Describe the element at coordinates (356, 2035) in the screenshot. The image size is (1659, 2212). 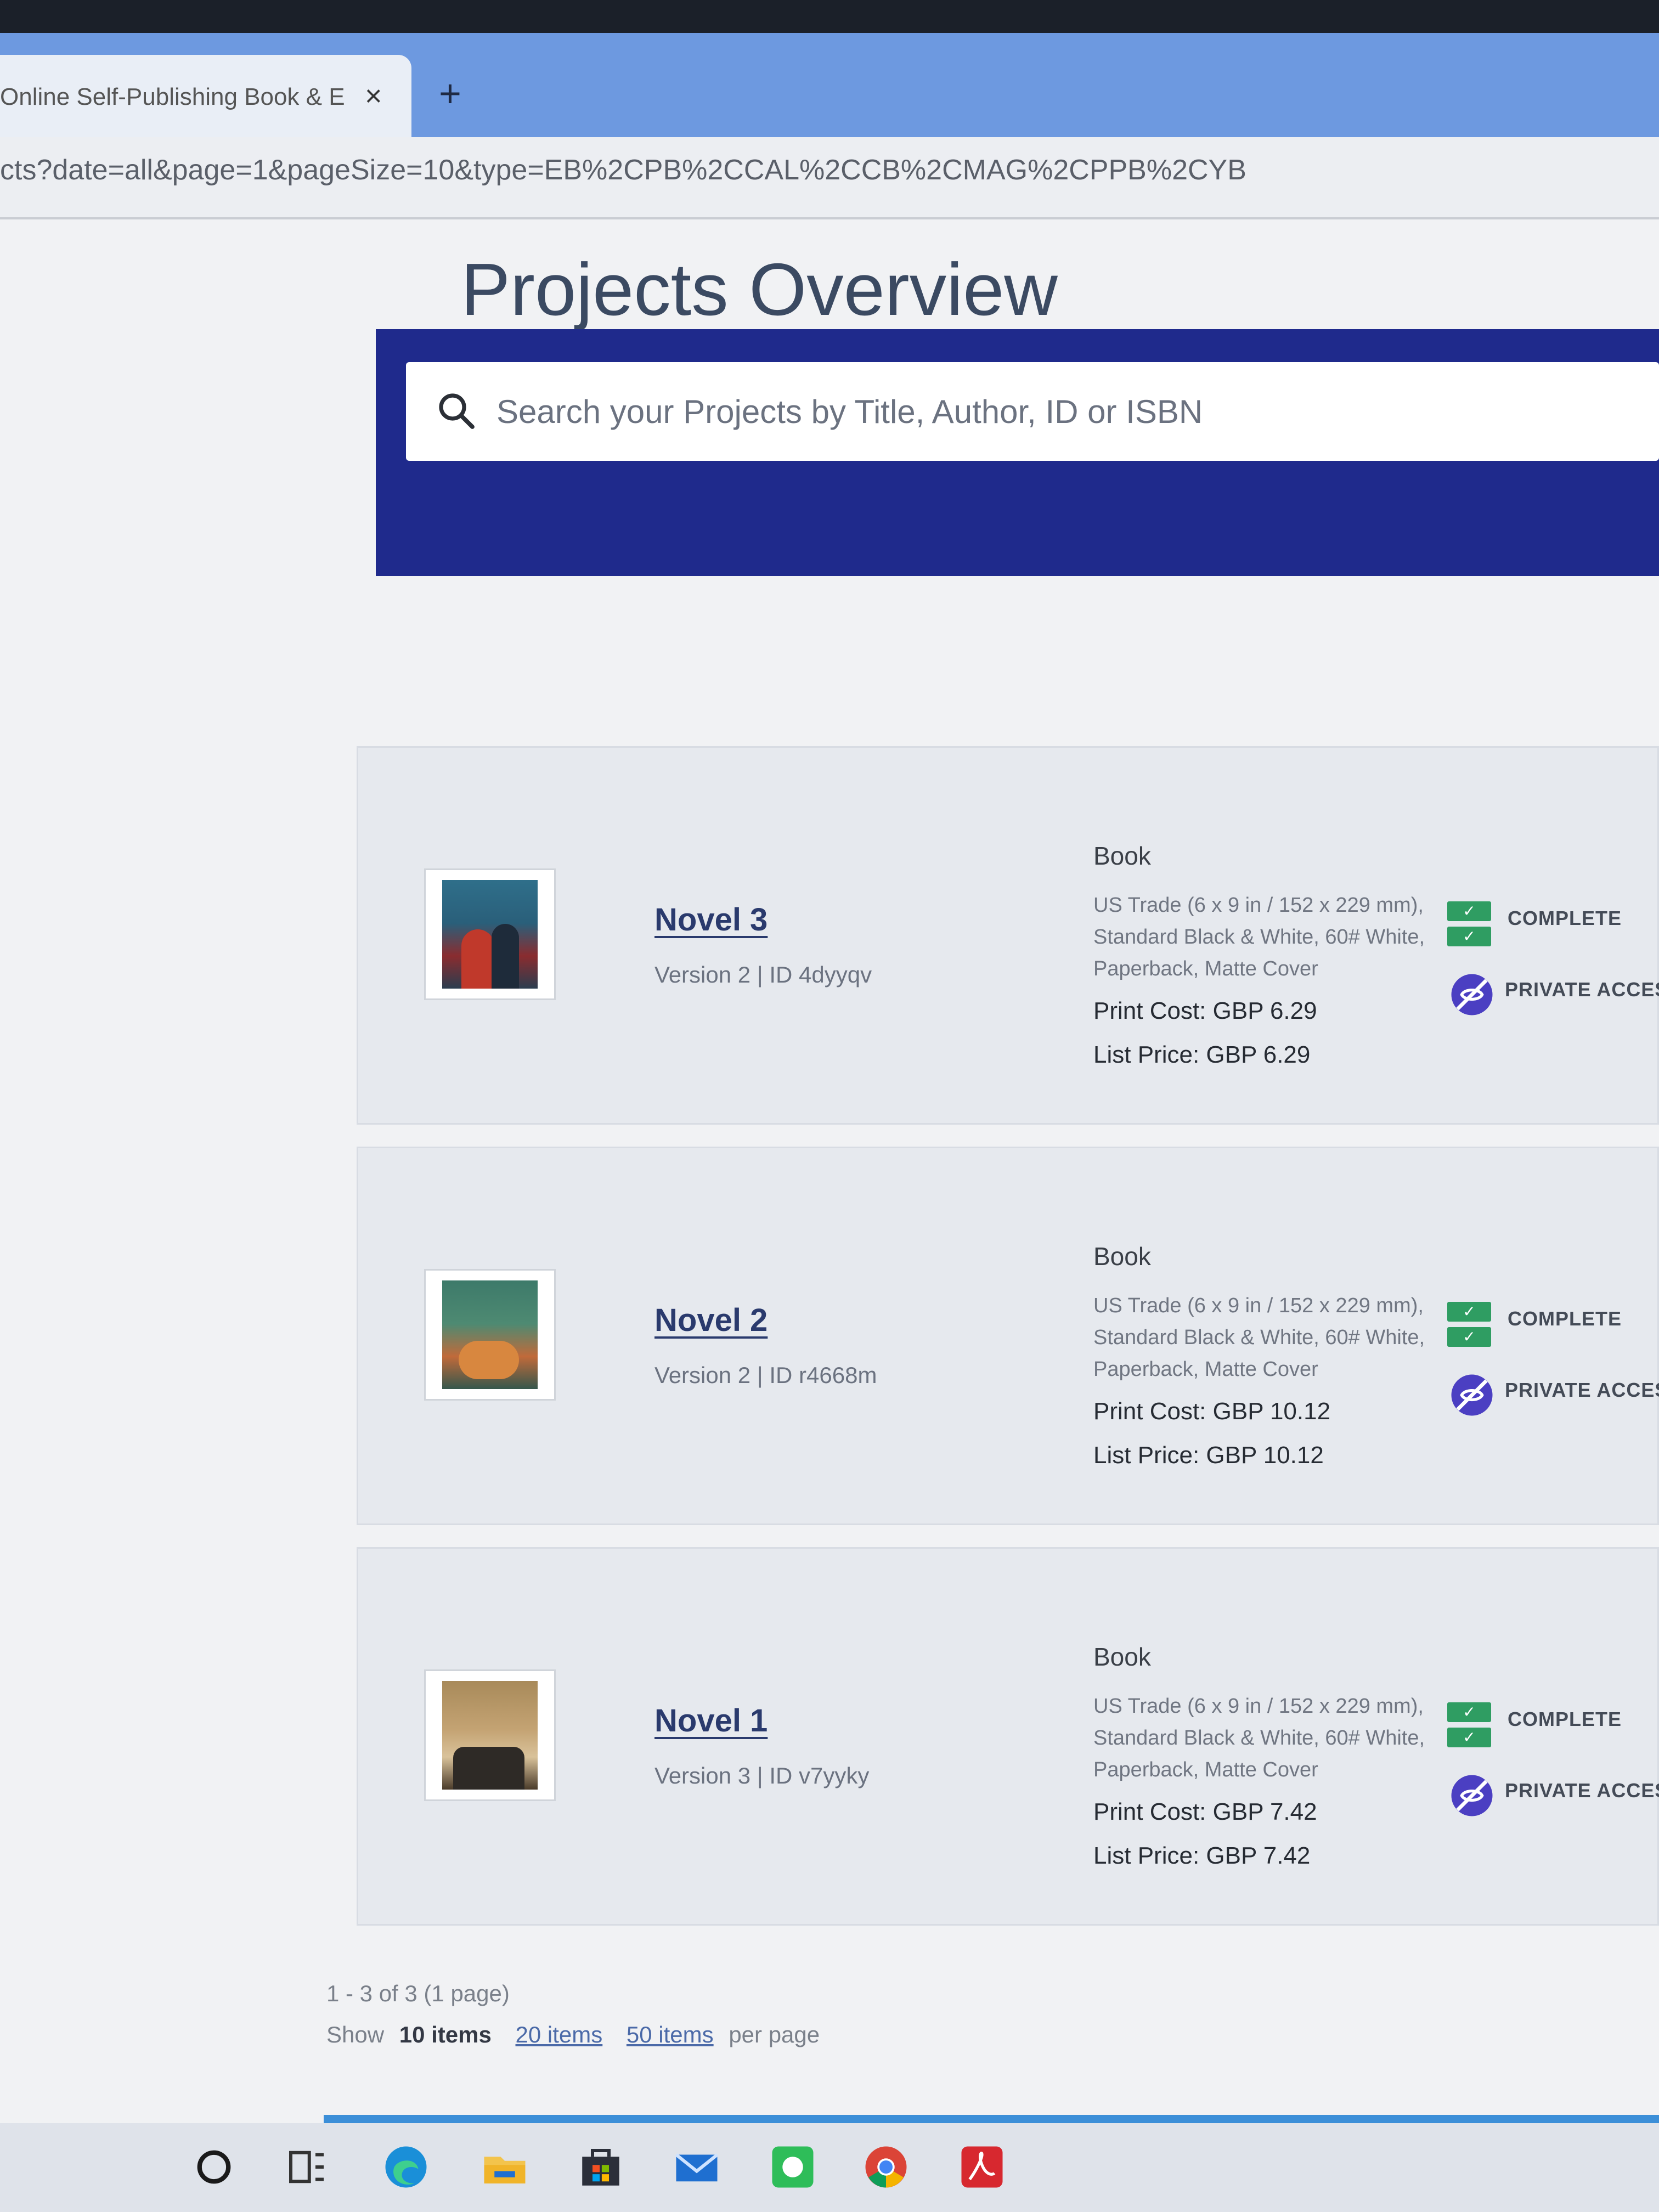
I see `show-label: Show` at that location.